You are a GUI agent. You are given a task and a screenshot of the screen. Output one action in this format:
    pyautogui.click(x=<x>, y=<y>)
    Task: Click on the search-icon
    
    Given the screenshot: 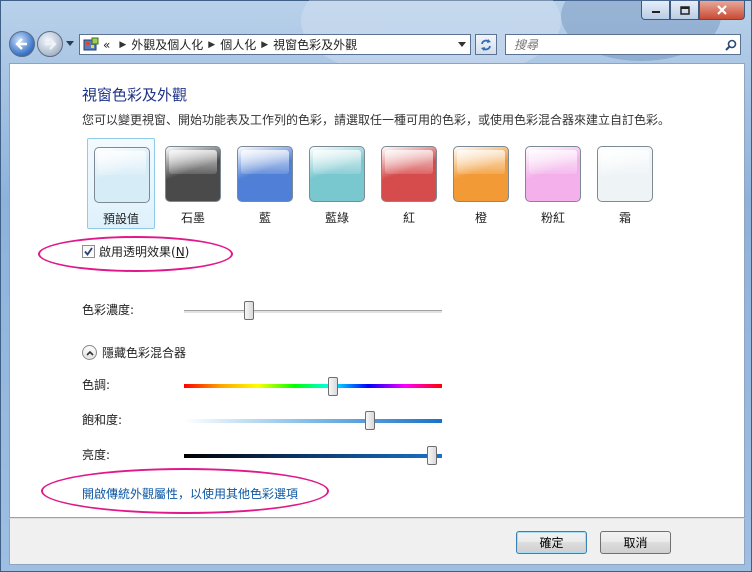 What is the action you would take?
    pyautogui.click(x=731, y=45)
    